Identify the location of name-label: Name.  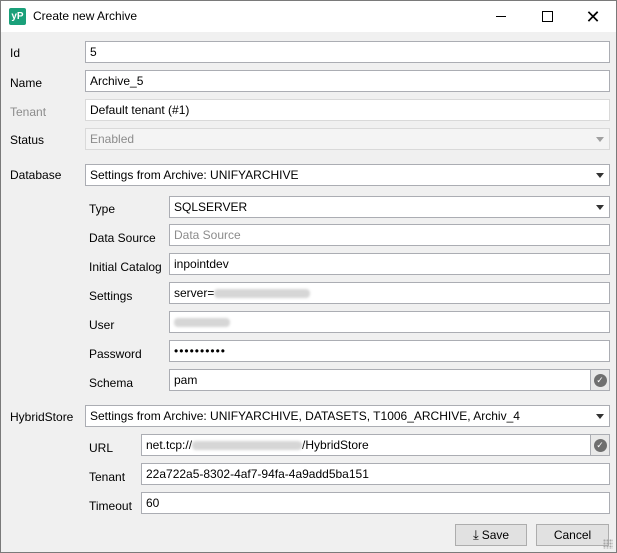
(26, 83).